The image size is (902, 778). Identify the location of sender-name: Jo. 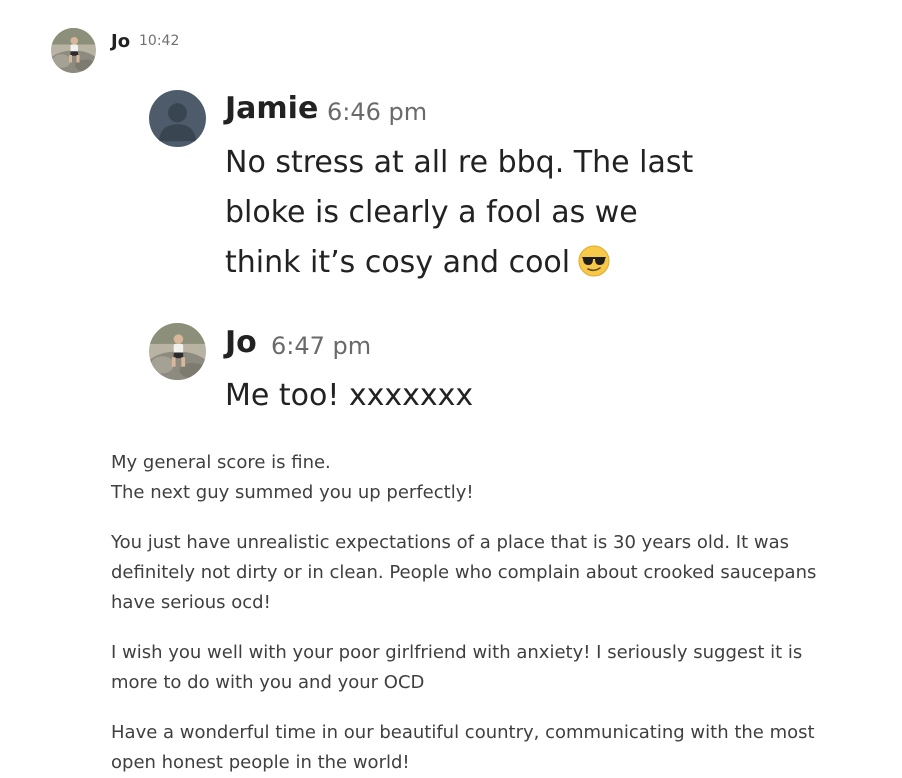
(120, 41).